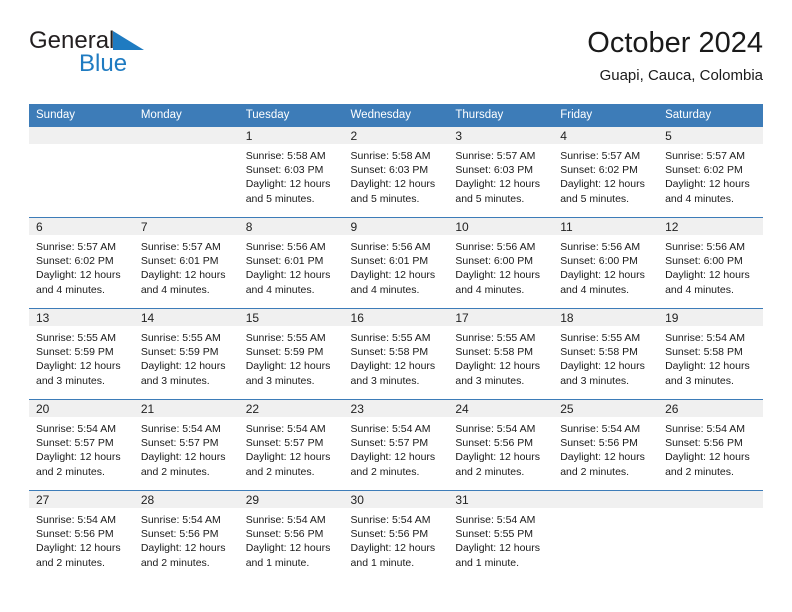 This screenshot has height=612, width=792. Describe the element at coordinates (291, 226) in the screenshot. I see `day-number: 8` at that location.